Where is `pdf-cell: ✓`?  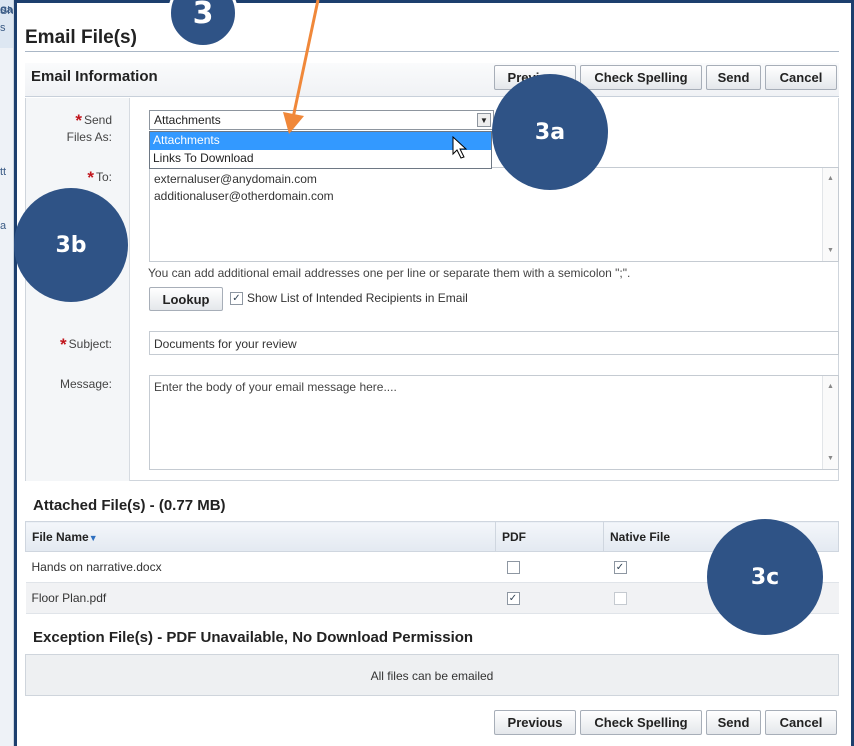 pdf-cell: ✓ is located at coordinates (549, 598).